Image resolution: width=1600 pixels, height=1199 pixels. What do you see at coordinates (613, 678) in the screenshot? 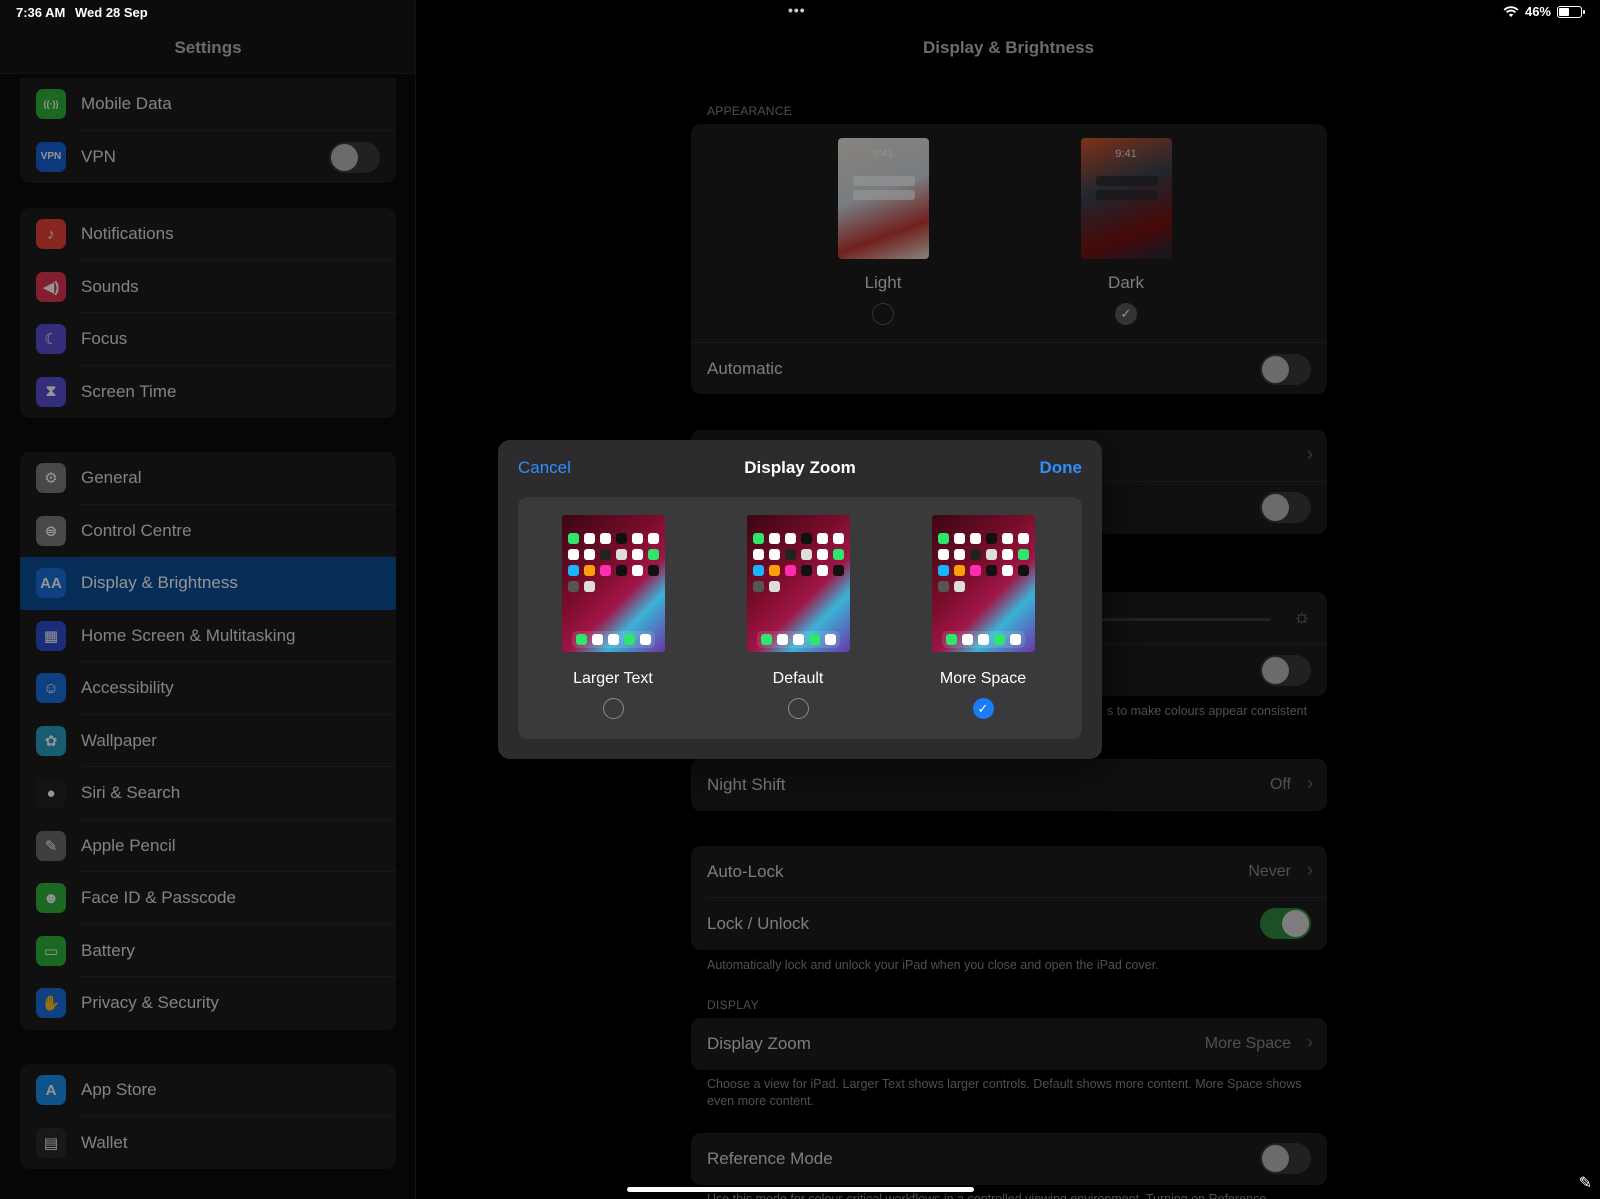
I see `zoom-option-label: Larger Text` at bounding box center [613, 678].